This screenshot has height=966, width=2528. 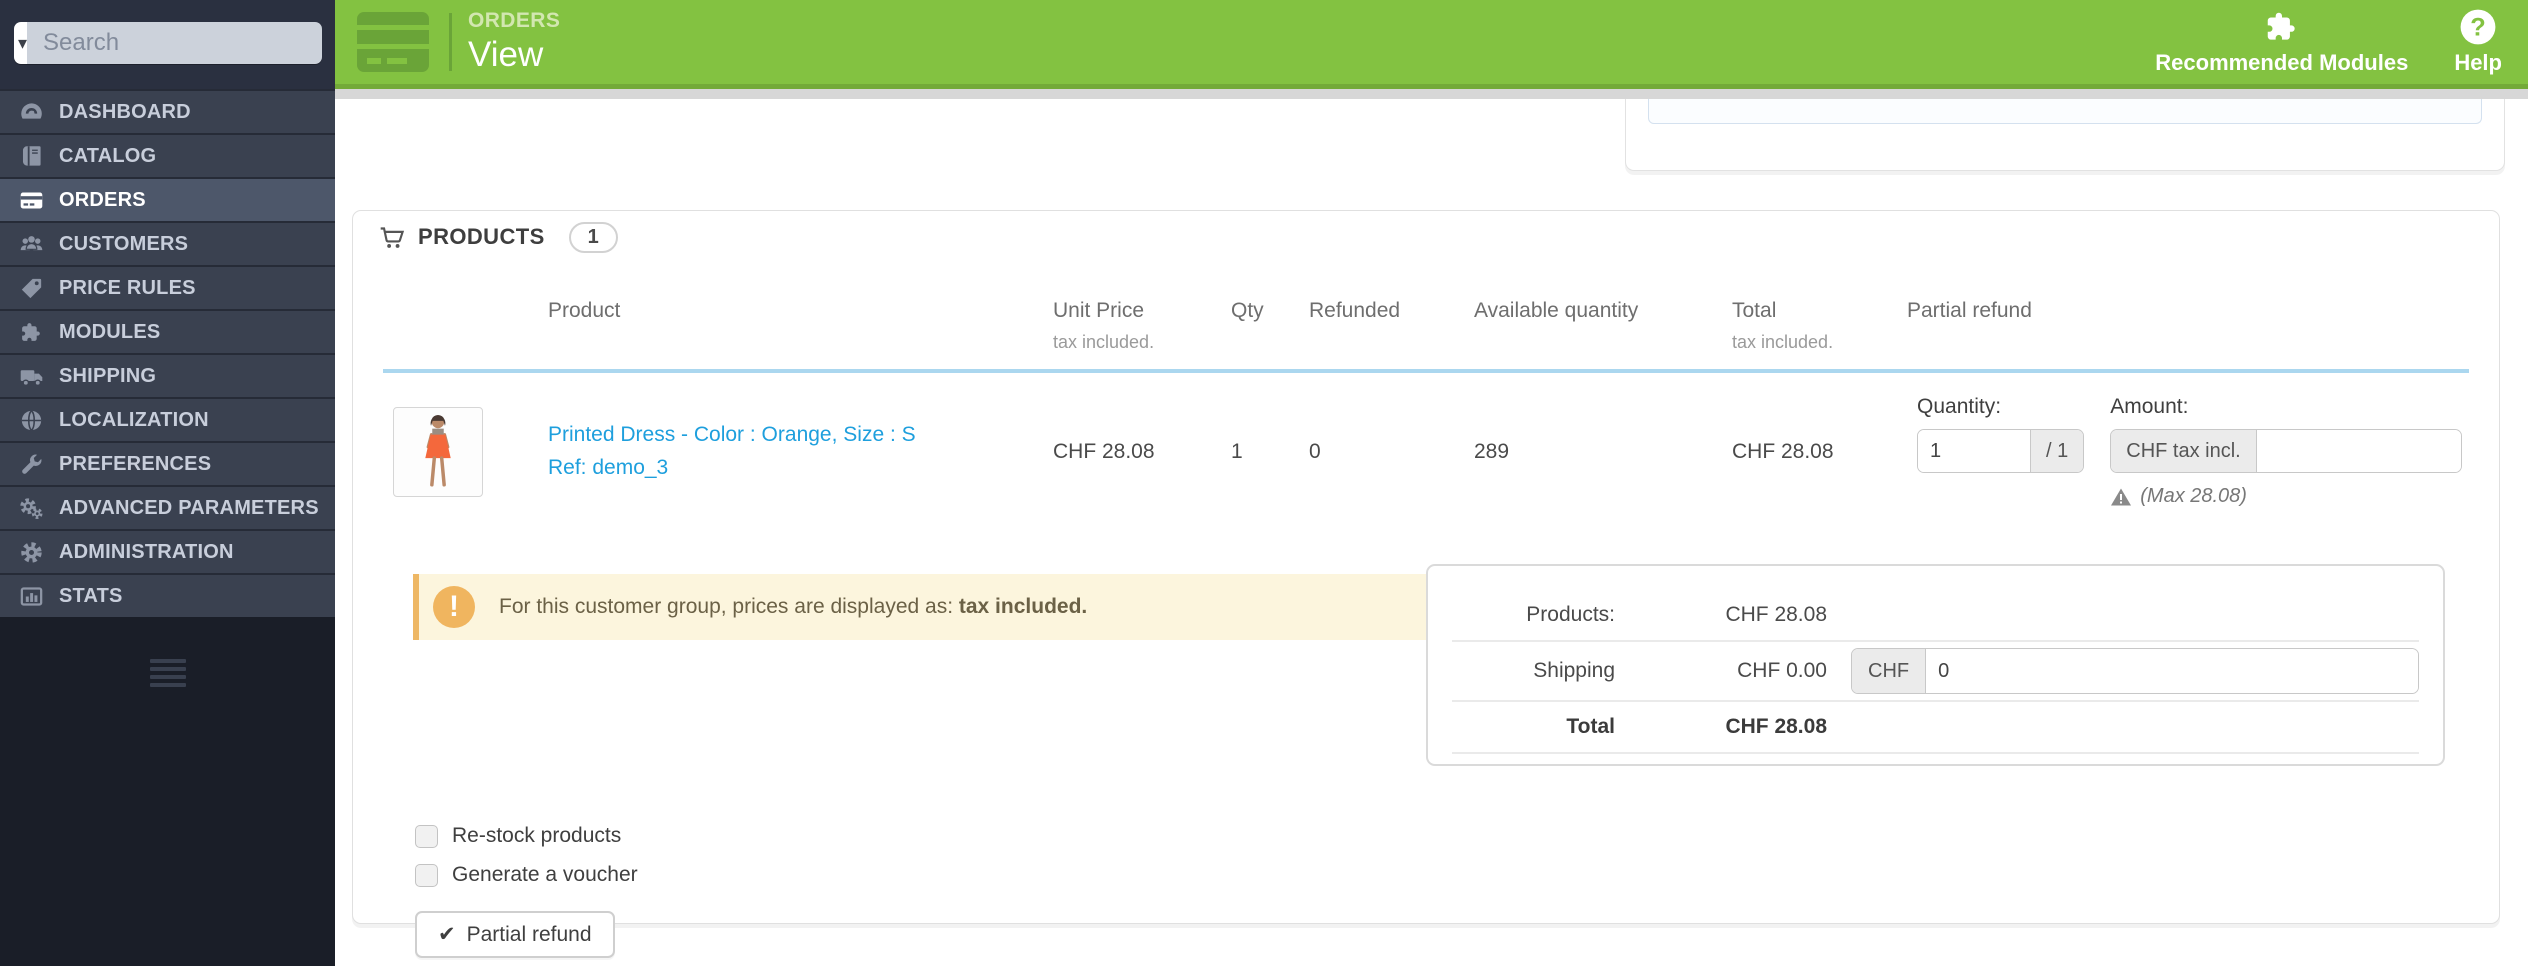 What do you see at coordinates (1935, 616) in the screenshot?
I see `totals-products-row: Products: CHF 28.08` at bounding box center [1935, 616].